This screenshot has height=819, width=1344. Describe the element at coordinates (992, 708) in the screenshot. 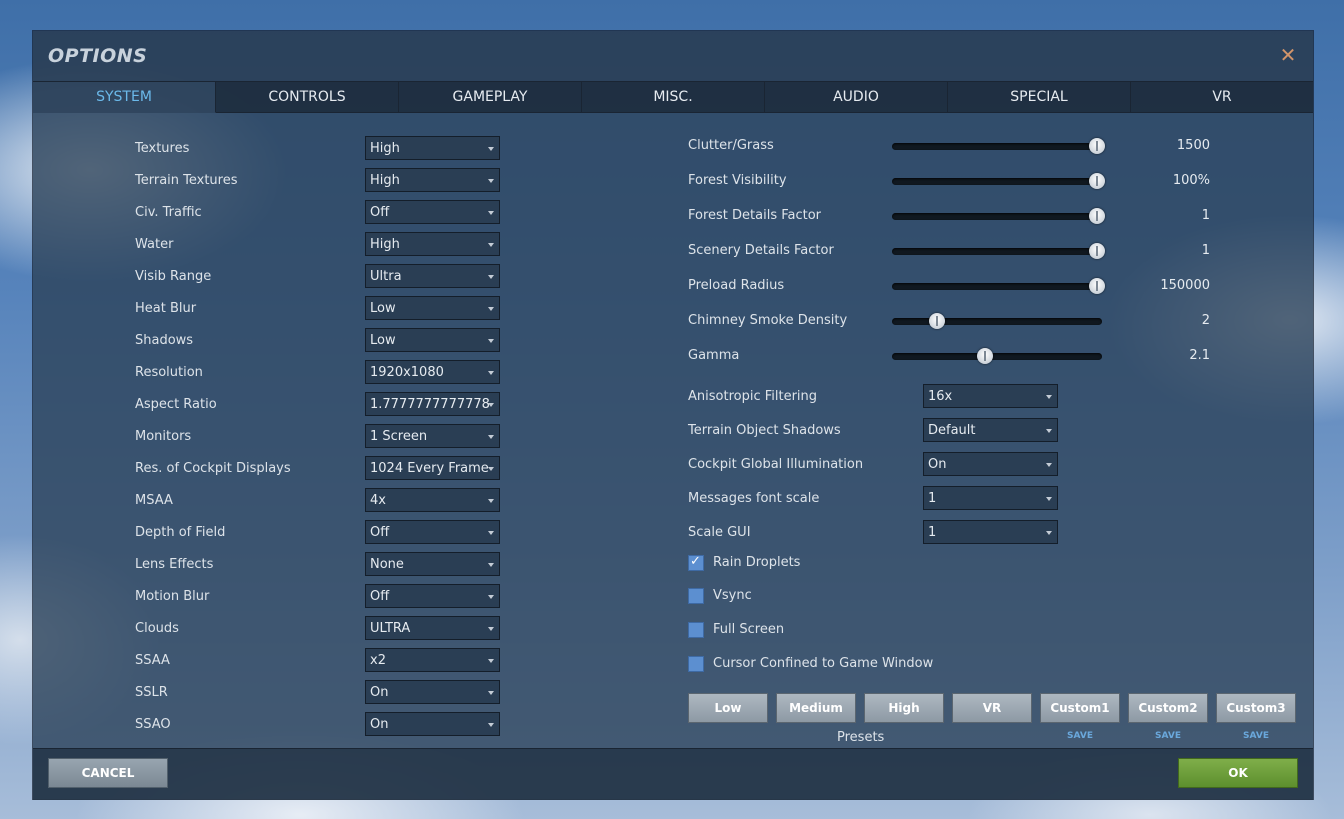

I see `preset-button-vr: VR` at that location.